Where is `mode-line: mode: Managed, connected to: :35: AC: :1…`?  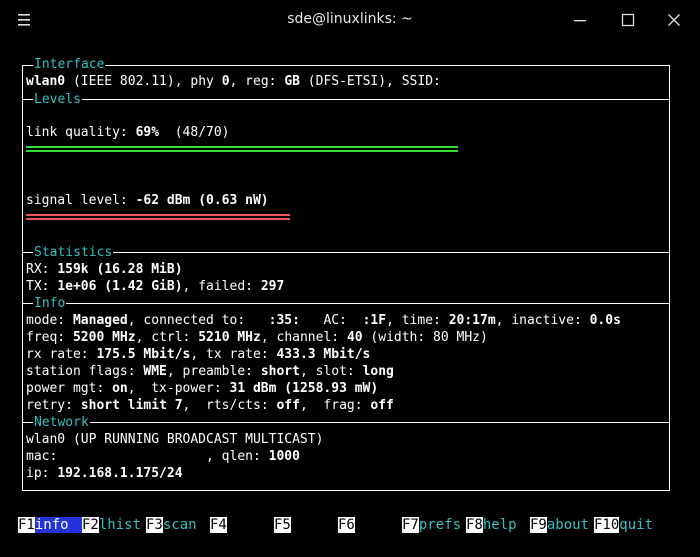 mode-line: mode: Managed, connected to: :35: AC: :1… is located at coordinates (323, 320).